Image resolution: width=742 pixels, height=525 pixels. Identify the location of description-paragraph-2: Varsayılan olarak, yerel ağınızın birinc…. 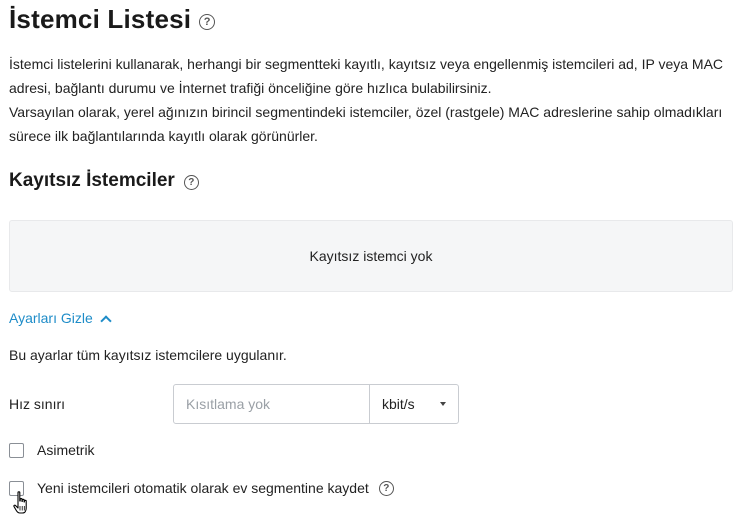
(366, 124).